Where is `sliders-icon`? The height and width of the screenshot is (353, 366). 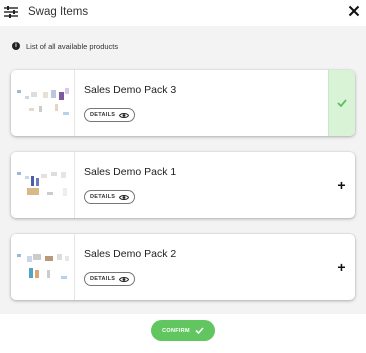 sliders-icon is located at coordinates (11, 12).